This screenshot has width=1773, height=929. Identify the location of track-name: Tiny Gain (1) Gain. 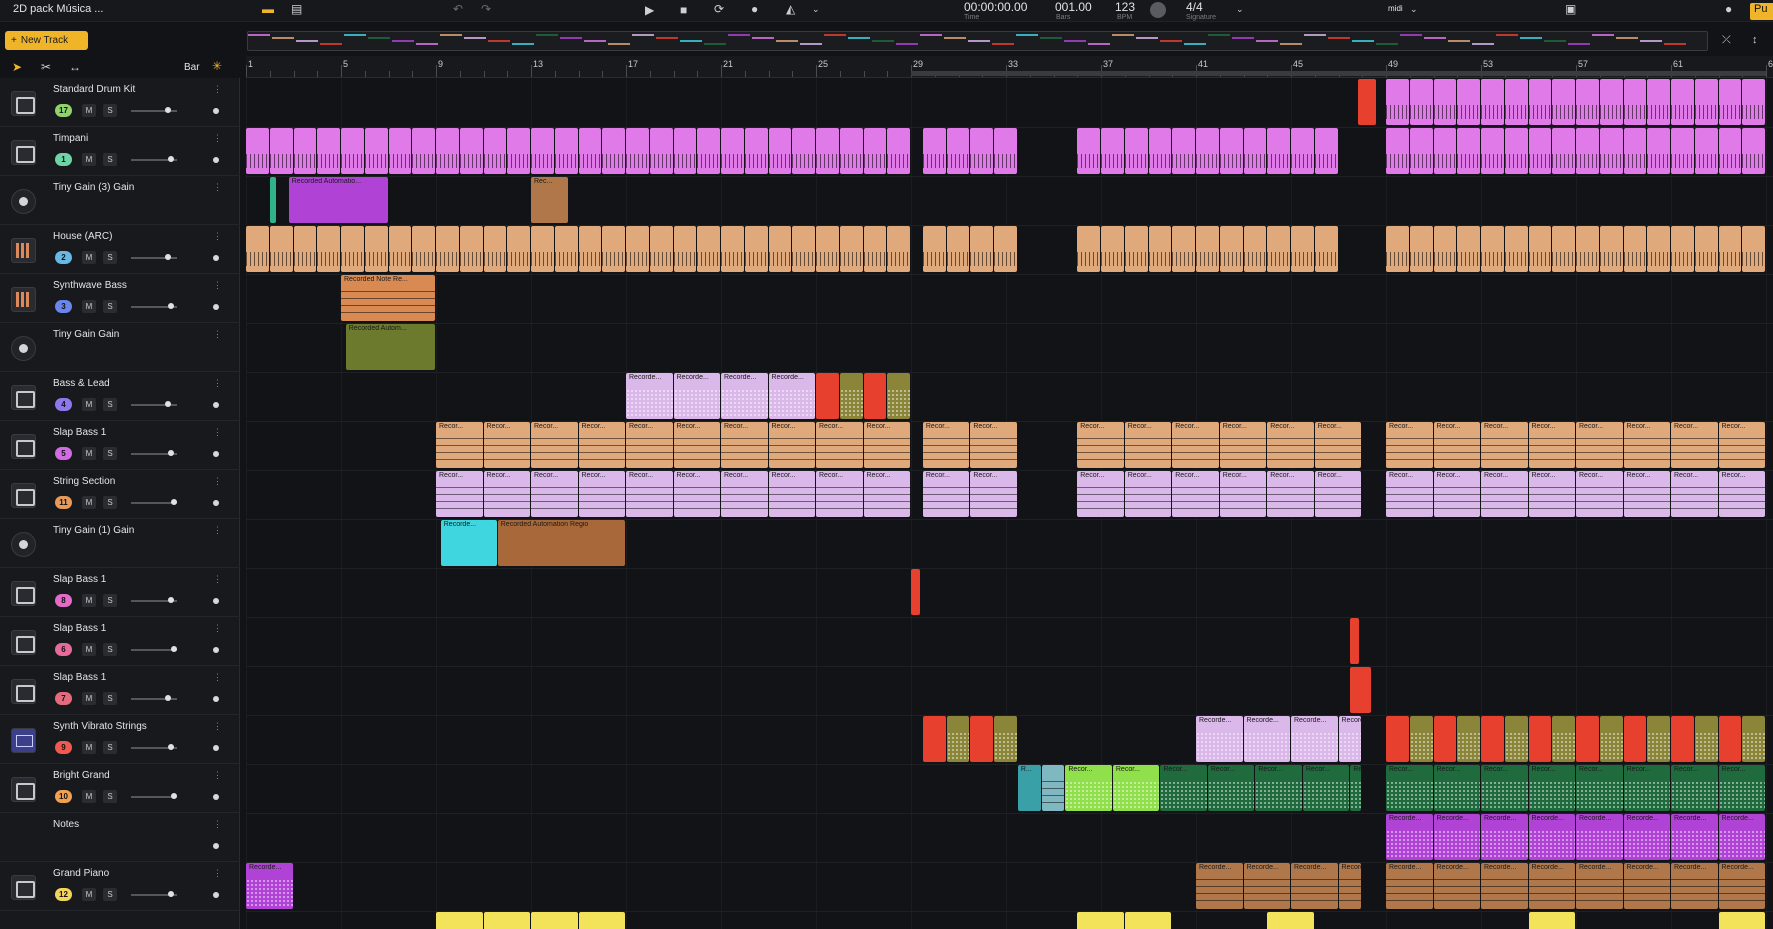
(93, 530).